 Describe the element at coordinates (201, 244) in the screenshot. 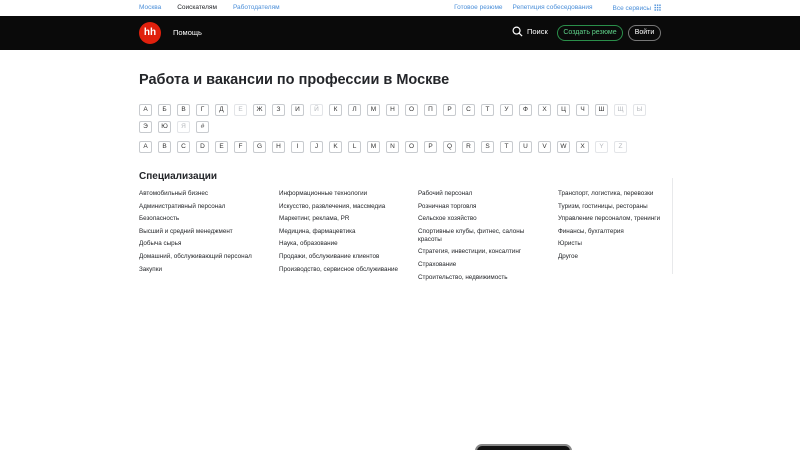

I see `specialization-link: Добыча сырья` at that location.